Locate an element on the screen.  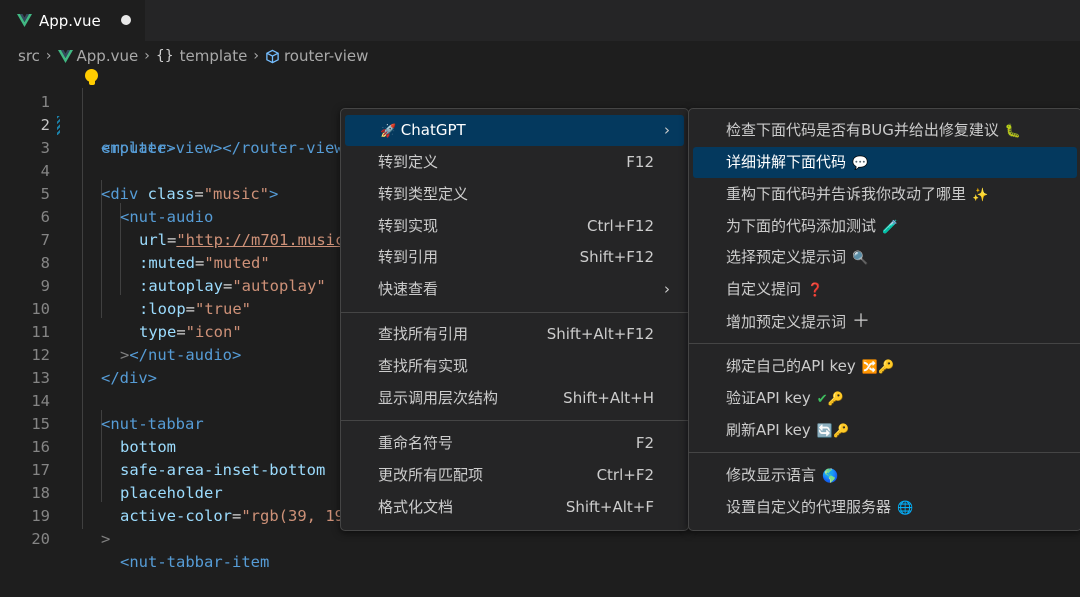
menu-item-format-document: 格式化文档 Shift+Alt+F is located at coordinates (514, 507).